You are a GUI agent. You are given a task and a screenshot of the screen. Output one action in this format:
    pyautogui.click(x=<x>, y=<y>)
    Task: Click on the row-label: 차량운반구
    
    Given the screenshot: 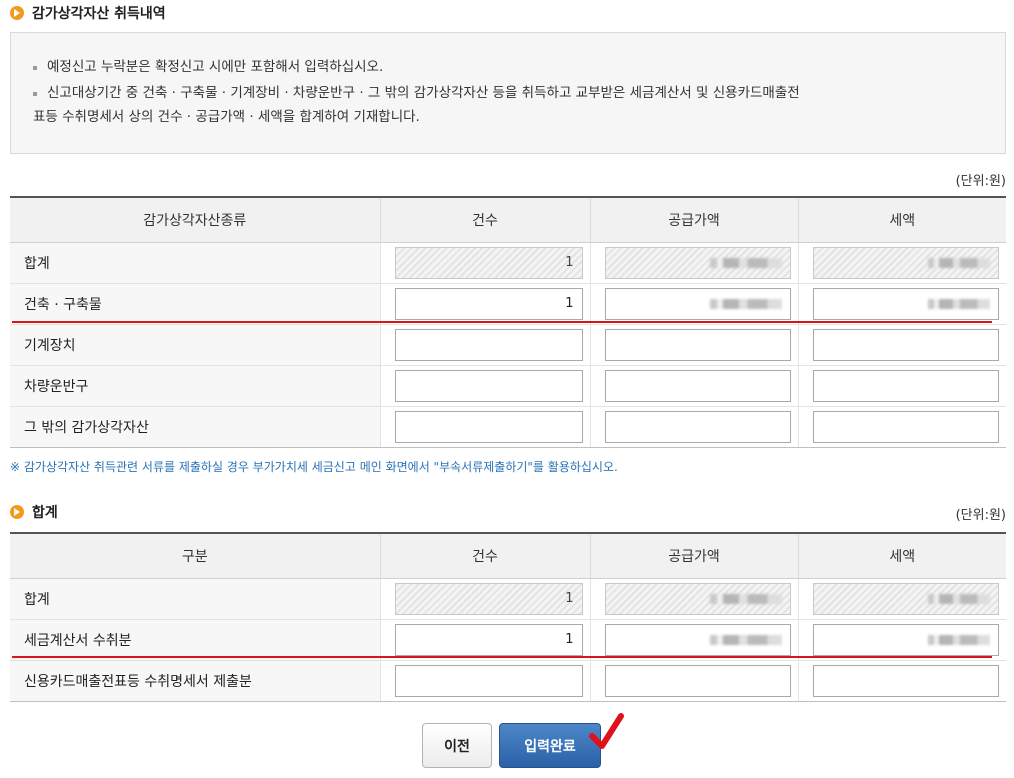 What is the action you would take?
    pyautogui.click(x=195, y=386)
    